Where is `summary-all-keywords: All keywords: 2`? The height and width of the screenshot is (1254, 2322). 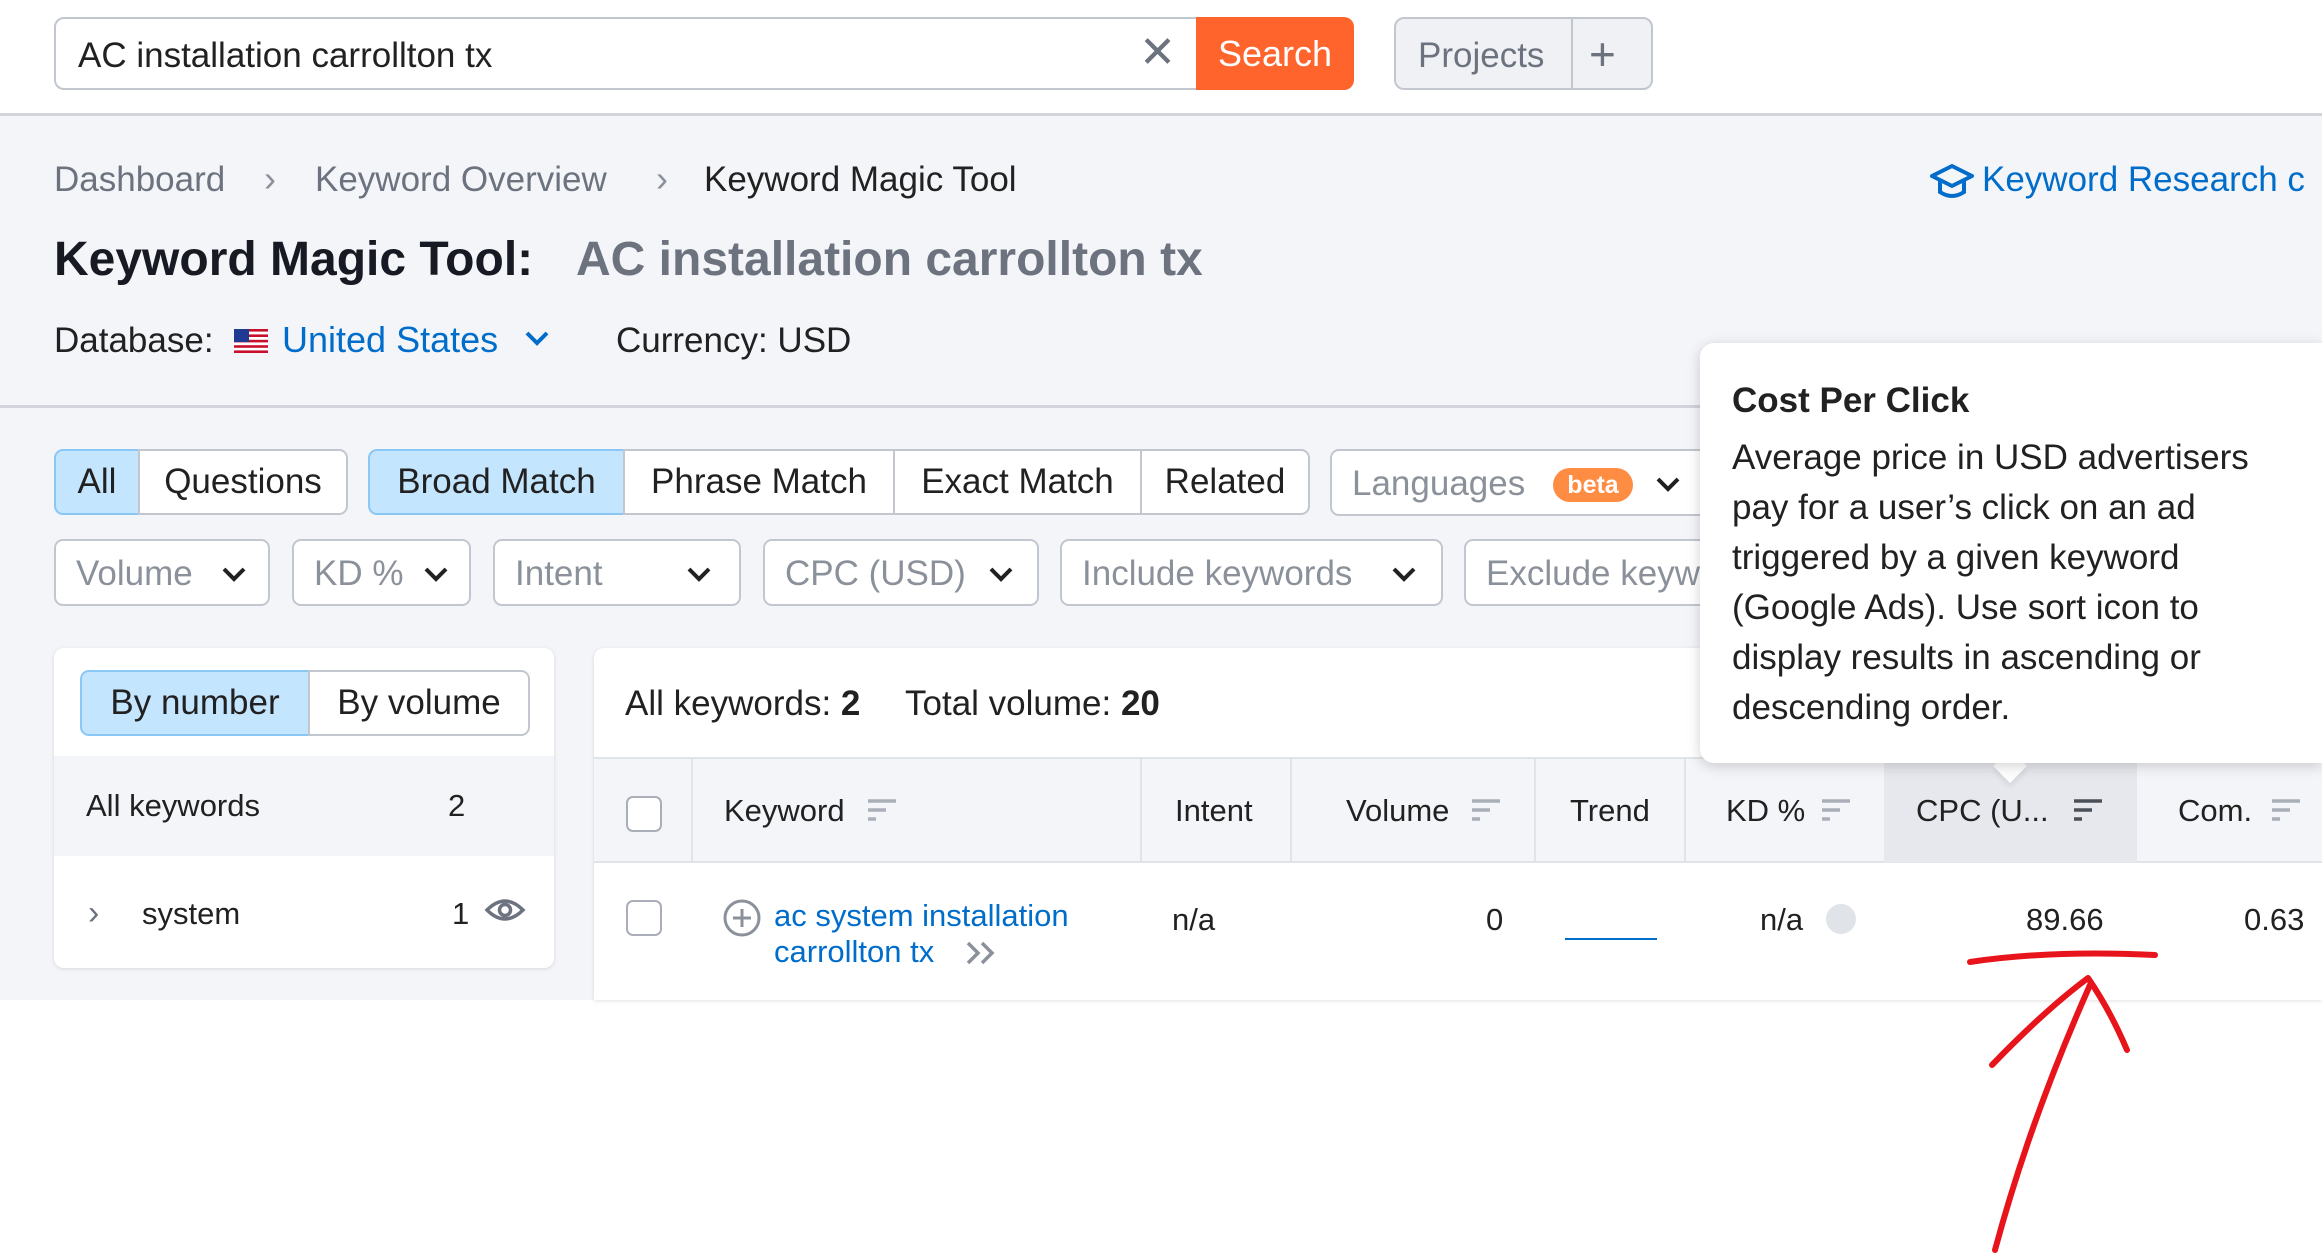
summary-all-keywords: All keywords: 2 is located at coordinates (743, 703).